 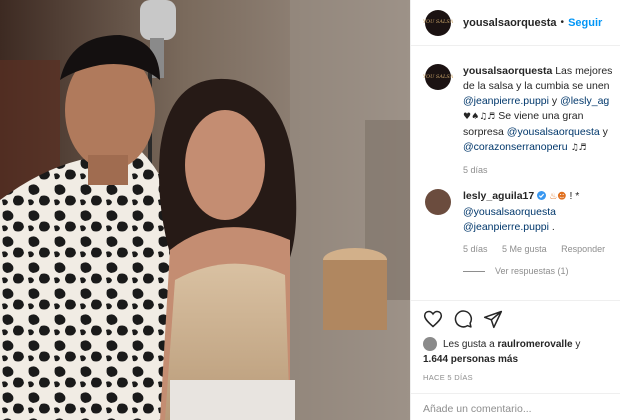 I want to click on caption-avatar: YOU SALSA, so click(x=438, y=77).